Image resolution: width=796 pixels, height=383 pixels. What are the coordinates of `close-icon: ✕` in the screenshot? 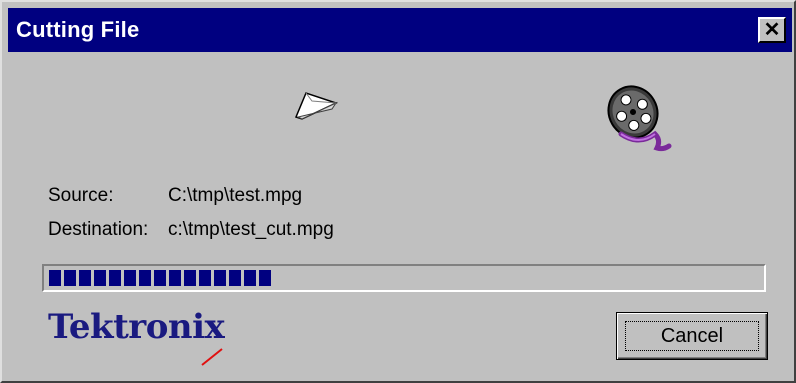 It's located at (772, 30).